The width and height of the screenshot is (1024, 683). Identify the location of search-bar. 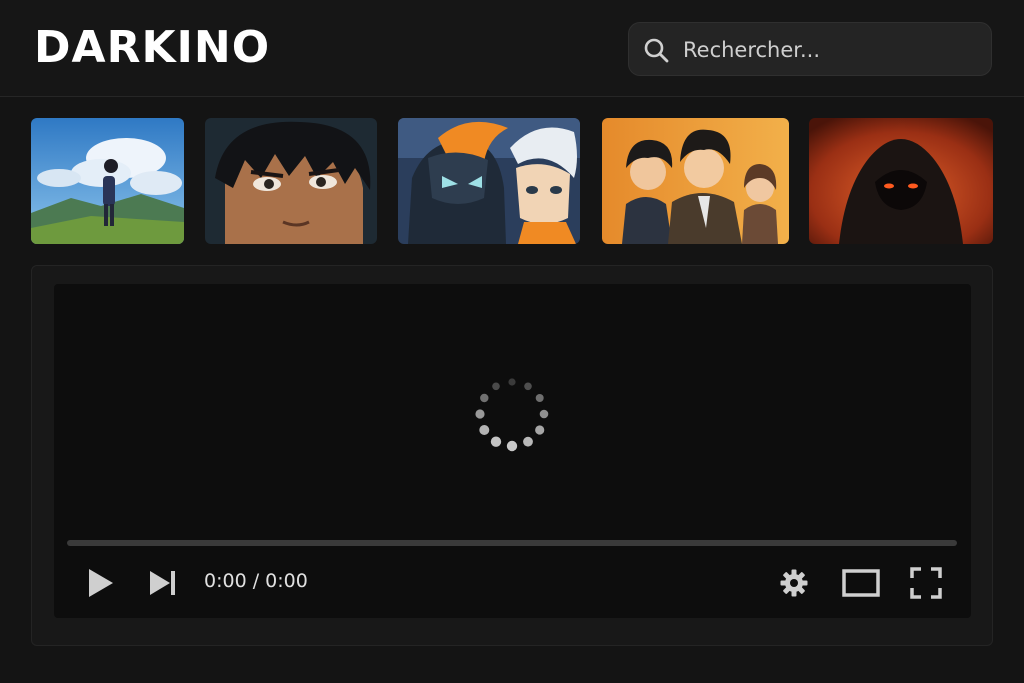
(810, 49).